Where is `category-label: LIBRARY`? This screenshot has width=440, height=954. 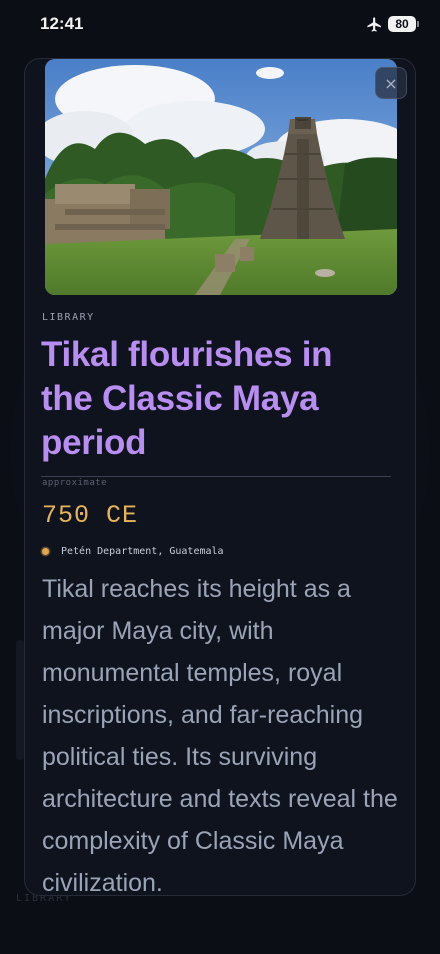
category-label: LIBRARY is located at coordinates (68, 317).